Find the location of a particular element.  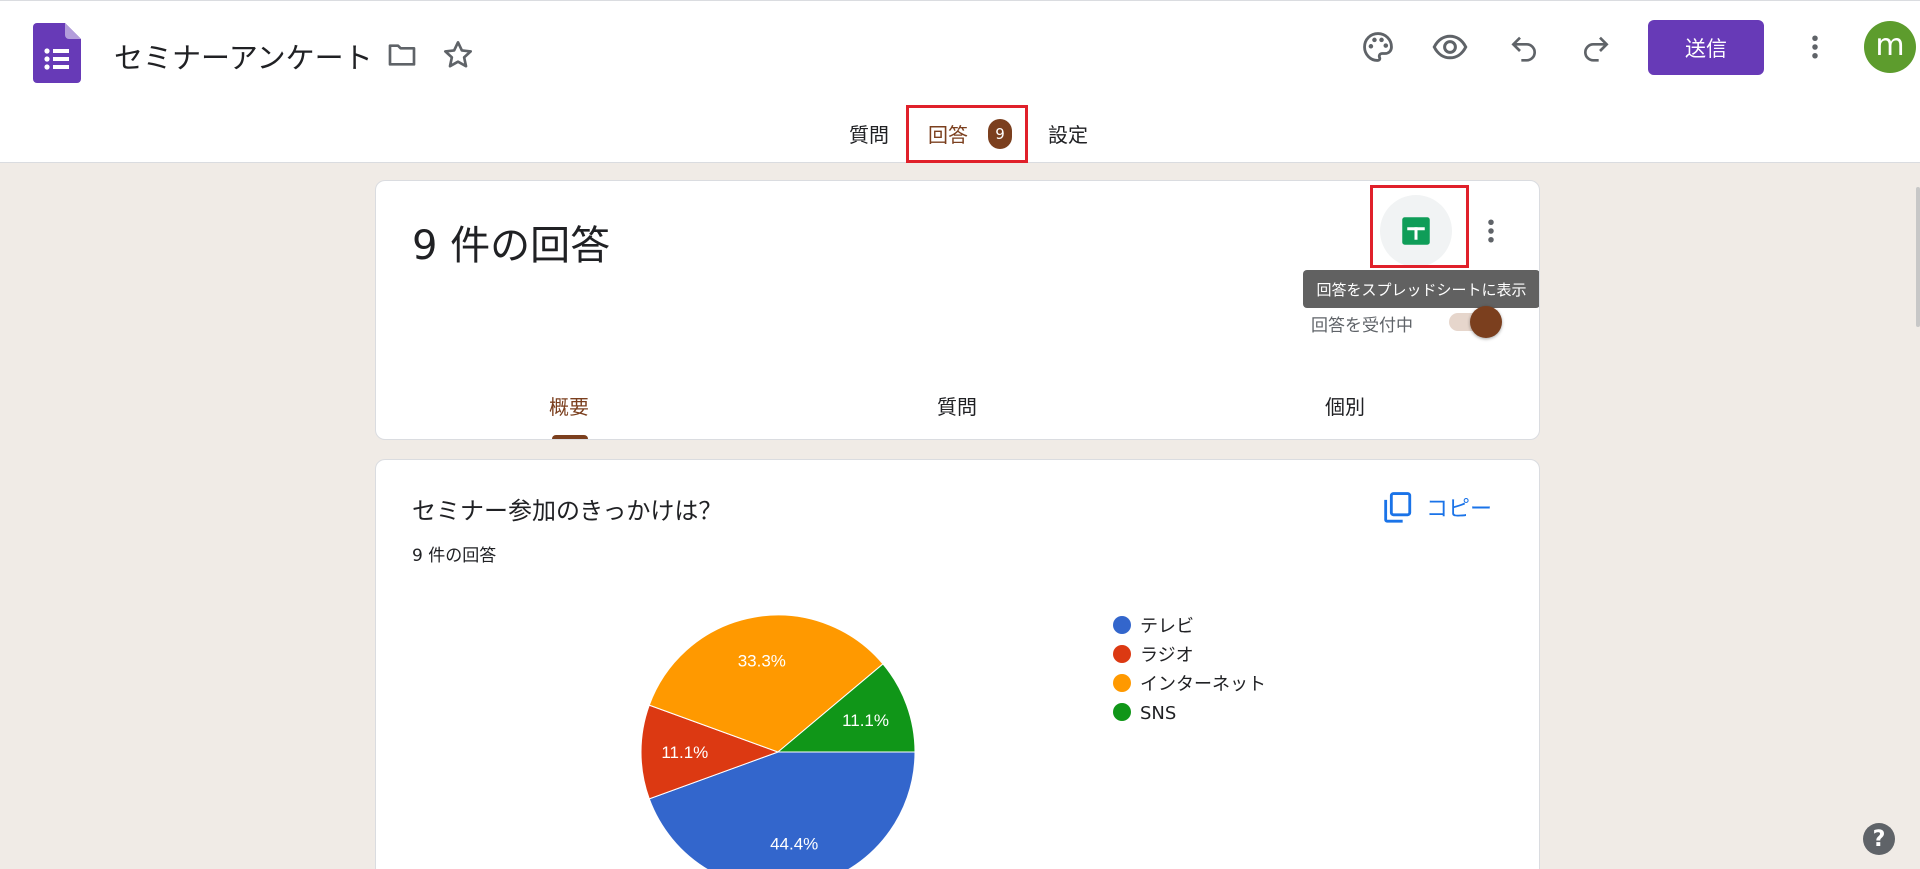

pie-chart: 44.4% 11.1% 33.3% 11.1% テレビラジオインターネット SNS is located at coordinates (953, 741).